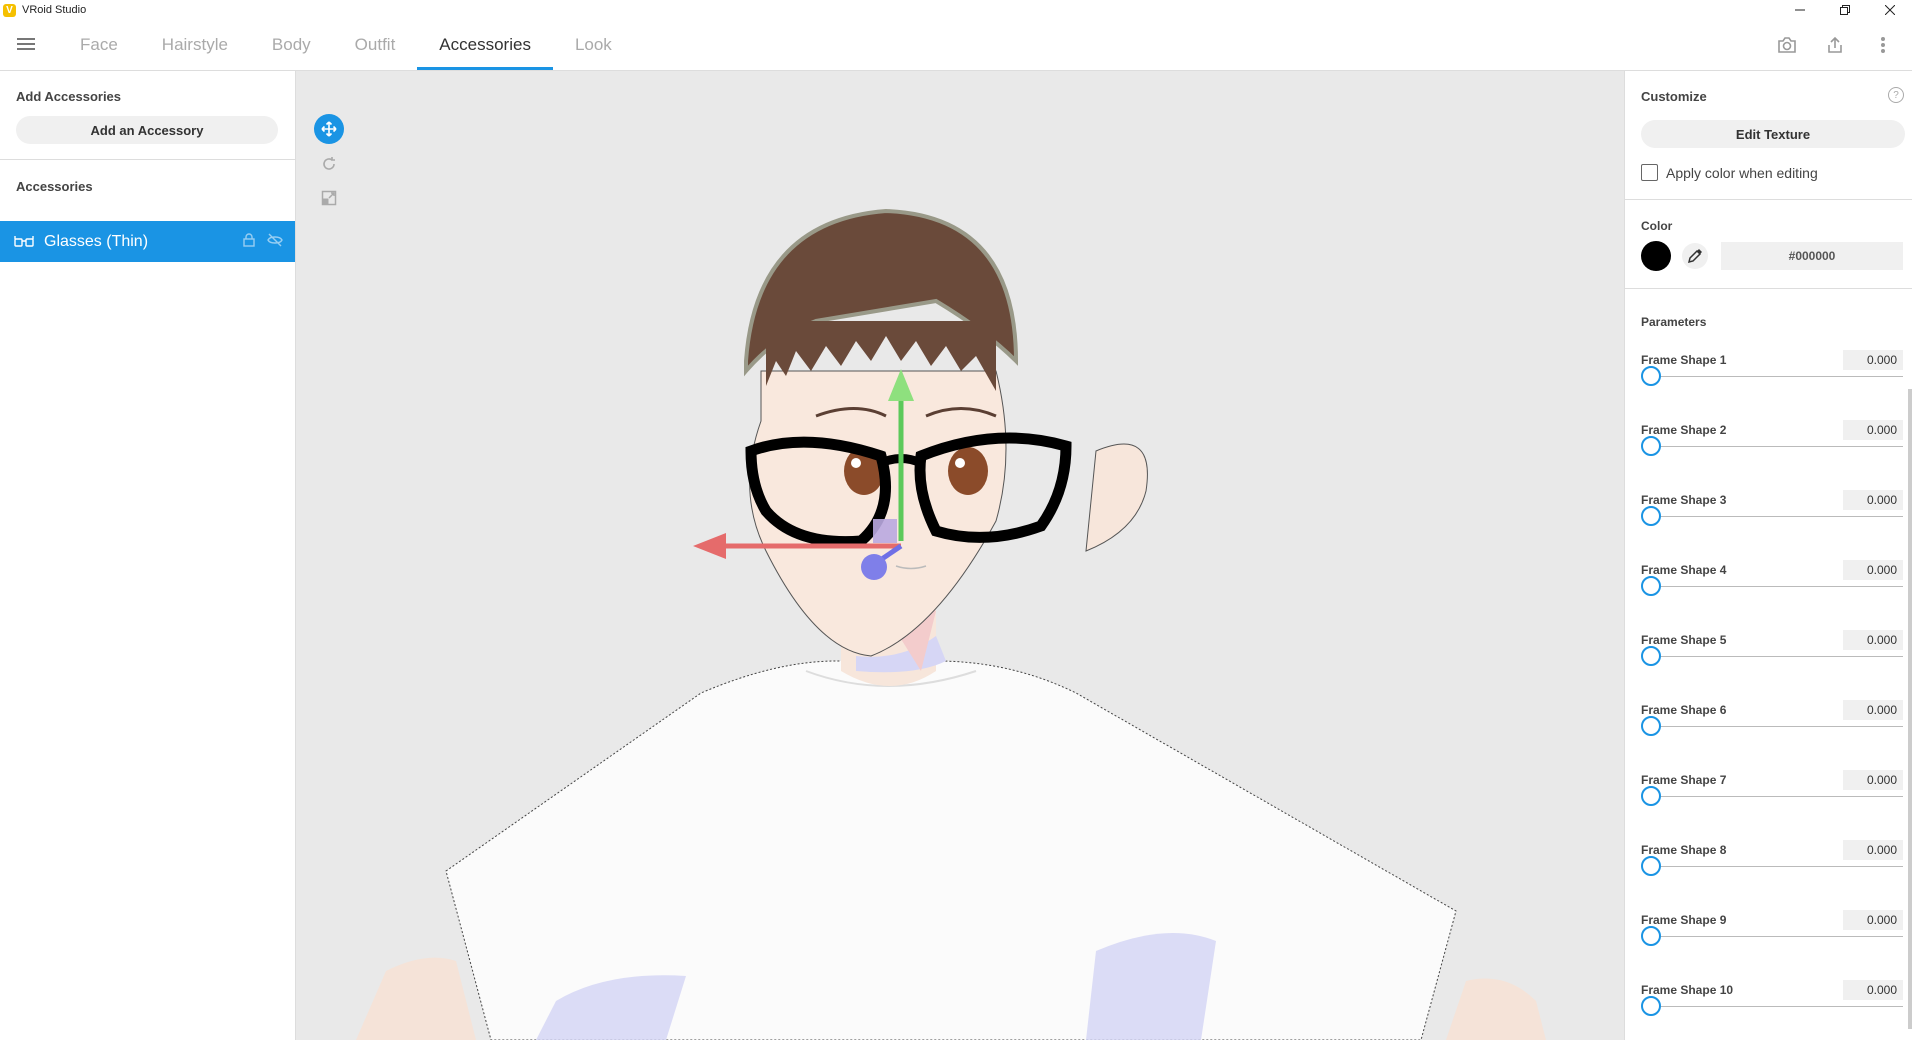  What do you see at coordinates (1684, 710) in the screenshot?
I see `parameter-label: Frame Shape 6` at bounding box center [1684, 710].